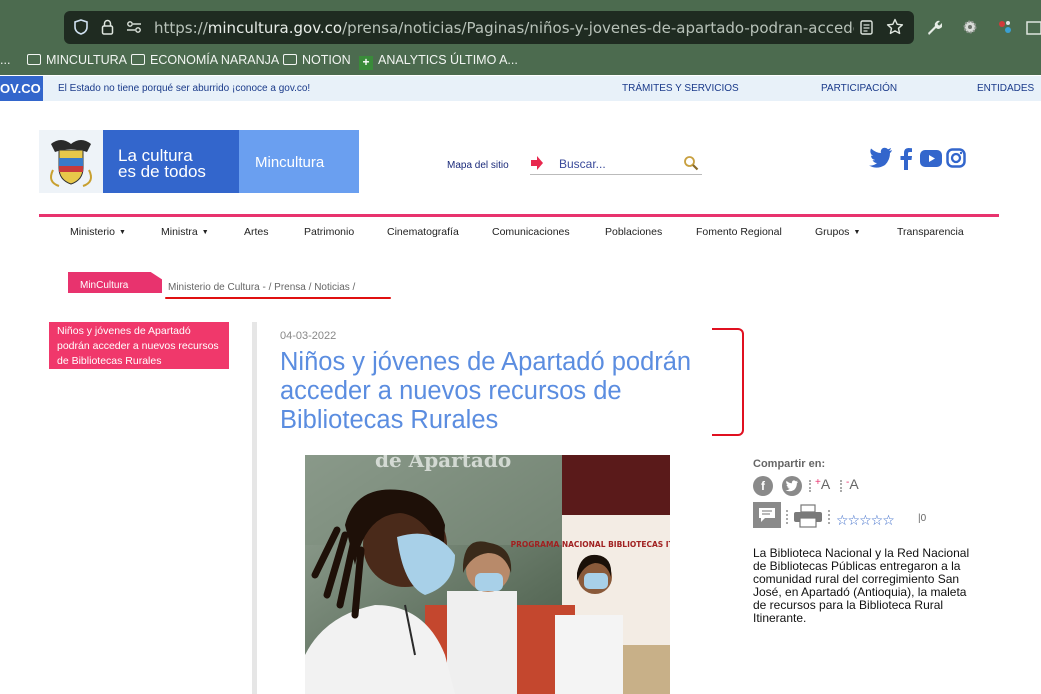  I want to click on rating-count: |0, so click(922, 518).